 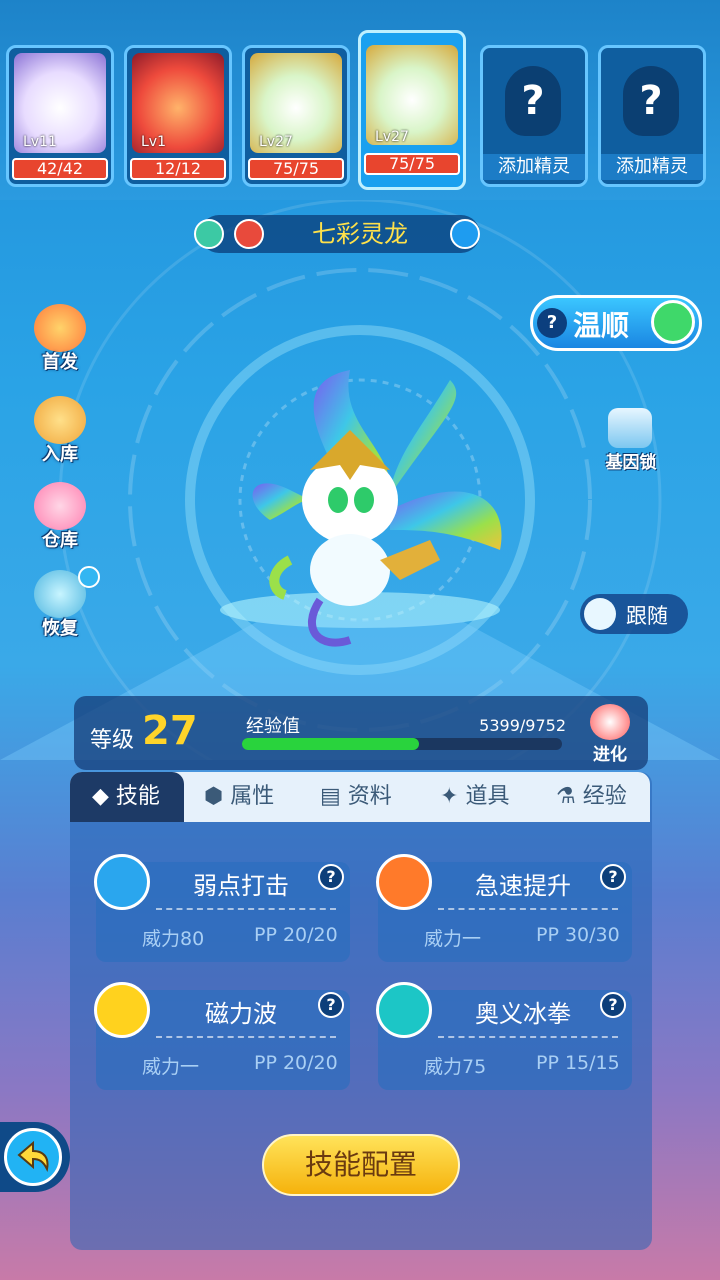 What do you see at coordinates (89, 577) in the screenshot?
I see `check-icon` at bounding box center [89, 577].